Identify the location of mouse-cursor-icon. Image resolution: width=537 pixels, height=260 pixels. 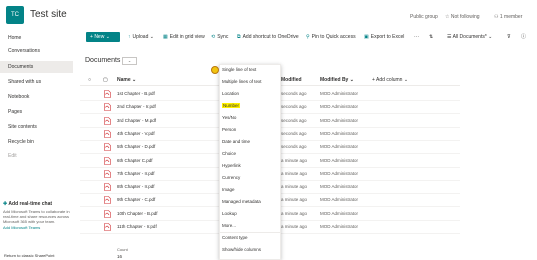
(215, 70).